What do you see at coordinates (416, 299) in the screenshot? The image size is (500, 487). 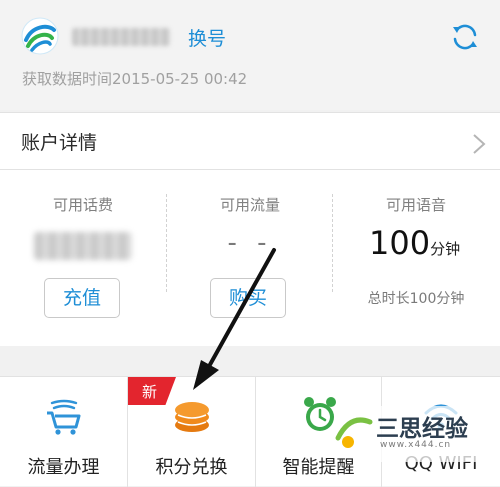 I see `voice-total: 总时长100分钟` at bounding box center [416, 299].